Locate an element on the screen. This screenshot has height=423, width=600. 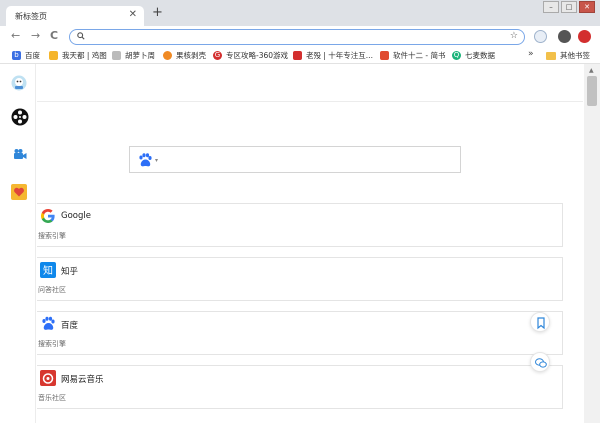
bookmark-item: 胡萝卜周 is located at coordinates (133, 55).